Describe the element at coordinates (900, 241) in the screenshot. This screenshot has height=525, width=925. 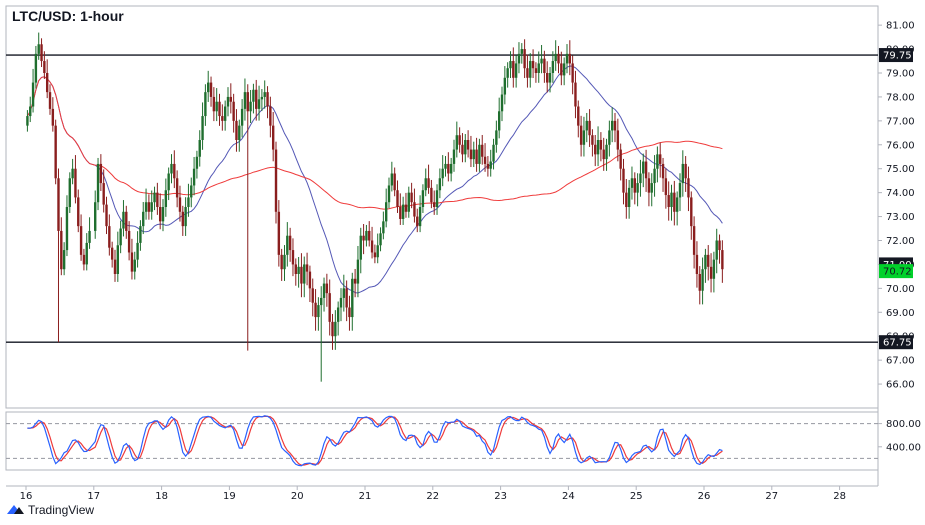
I see `price-tick-label: 72.00` at that location.